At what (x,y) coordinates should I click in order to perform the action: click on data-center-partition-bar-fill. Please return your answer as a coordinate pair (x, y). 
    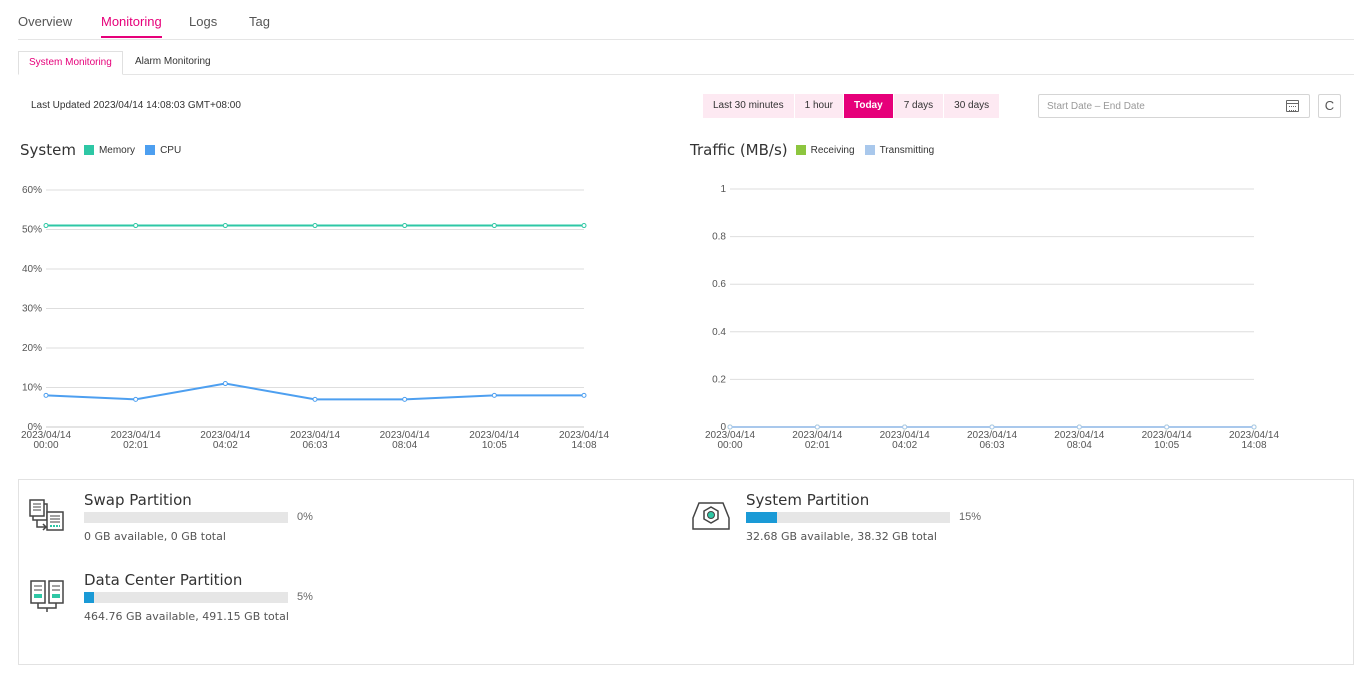
    Looking at the image, I should click on (89, 597).